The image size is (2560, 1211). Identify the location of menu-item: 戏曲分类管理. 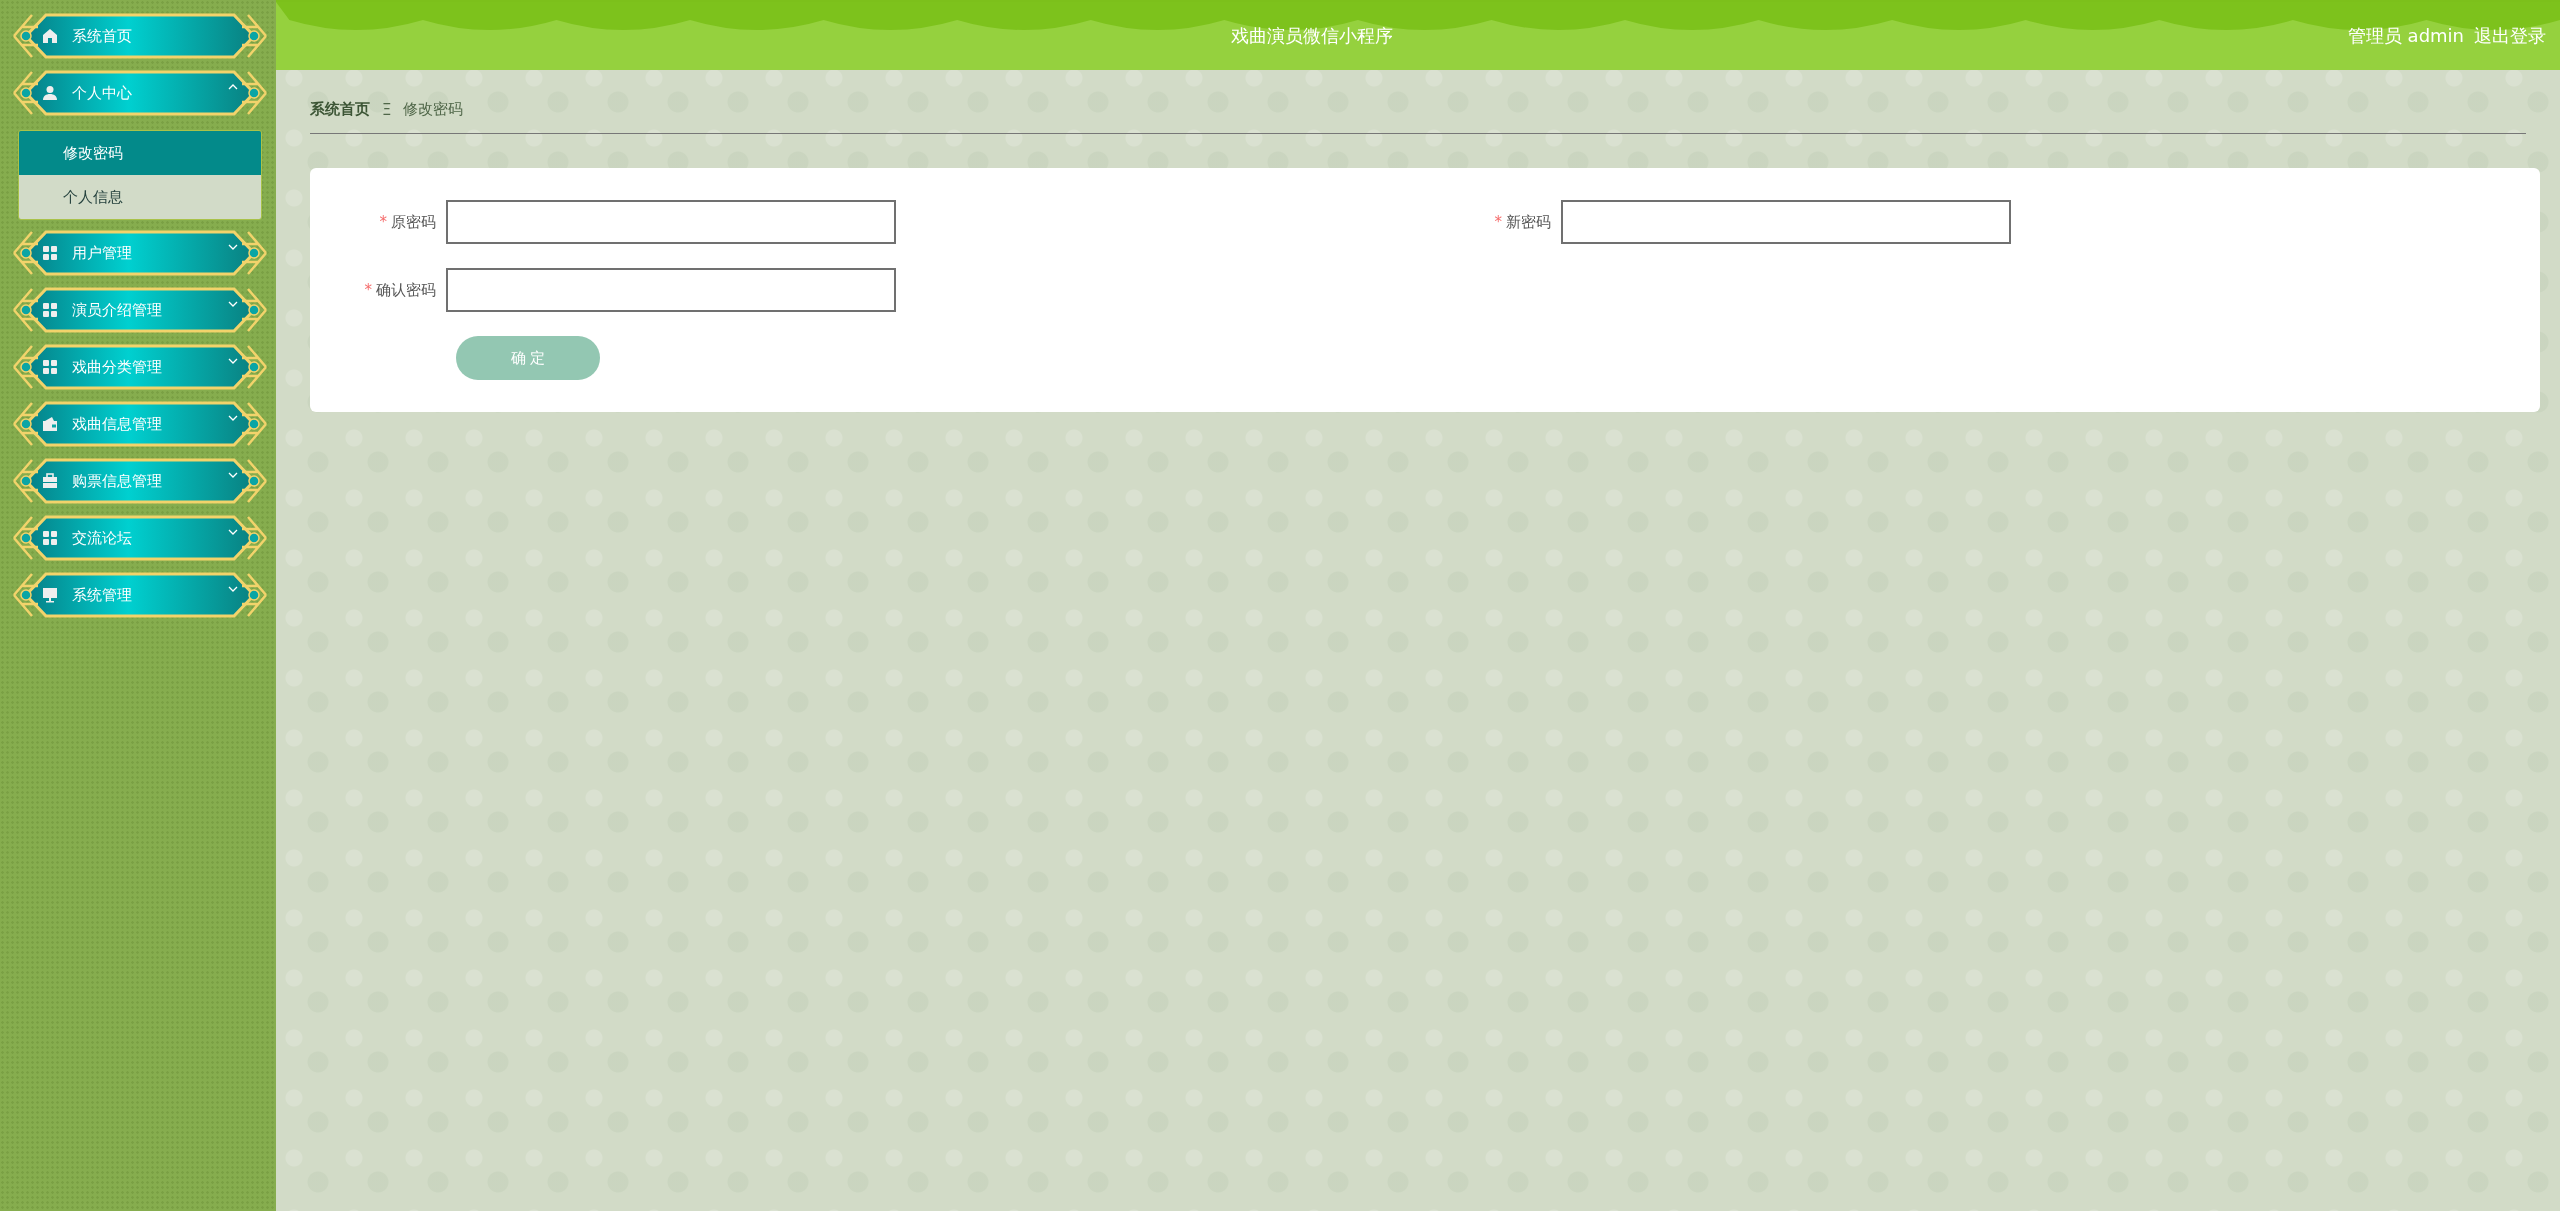
(140, 367).